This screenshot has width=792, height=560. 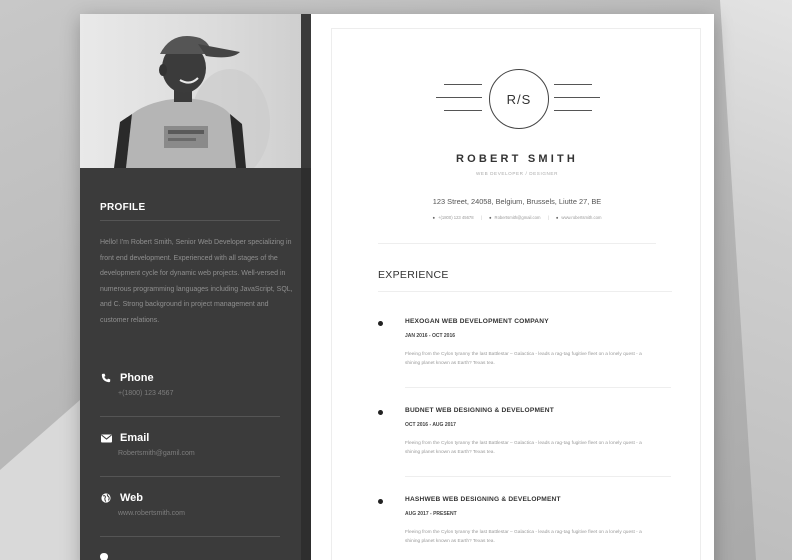 I want to click on header-phone: +(1800) 123 45678, so click(x=456, y=217).